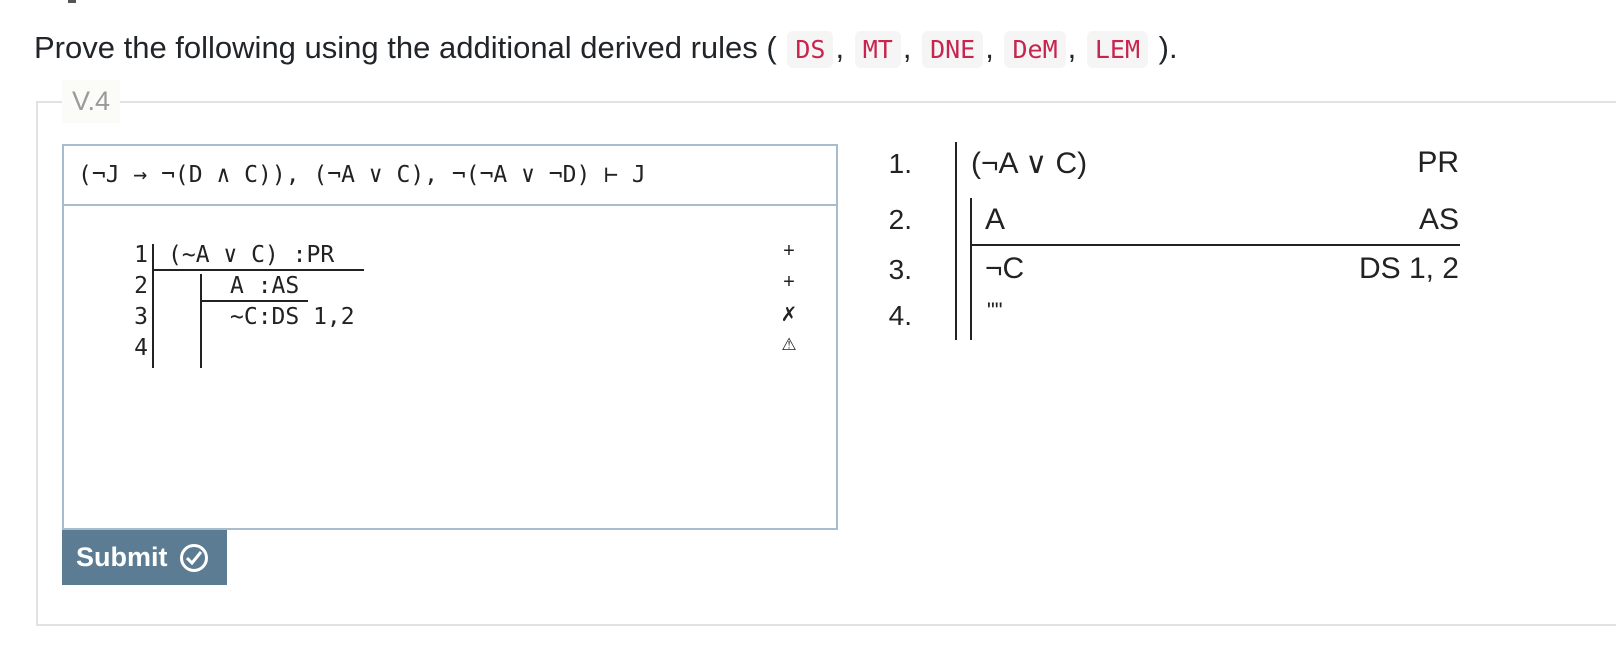 The width and height of the screenshot is (1616, 656). I want to click on top-divider, so click(72, 1).